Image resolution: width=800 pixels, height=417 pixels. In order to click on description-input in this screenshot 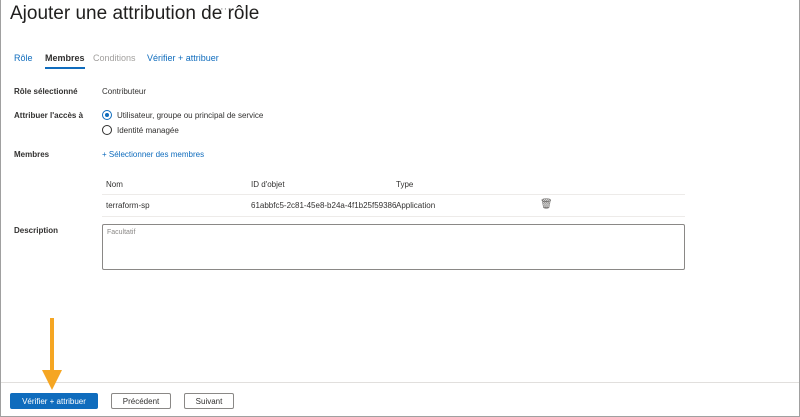, I will do `click(393, 247)`.